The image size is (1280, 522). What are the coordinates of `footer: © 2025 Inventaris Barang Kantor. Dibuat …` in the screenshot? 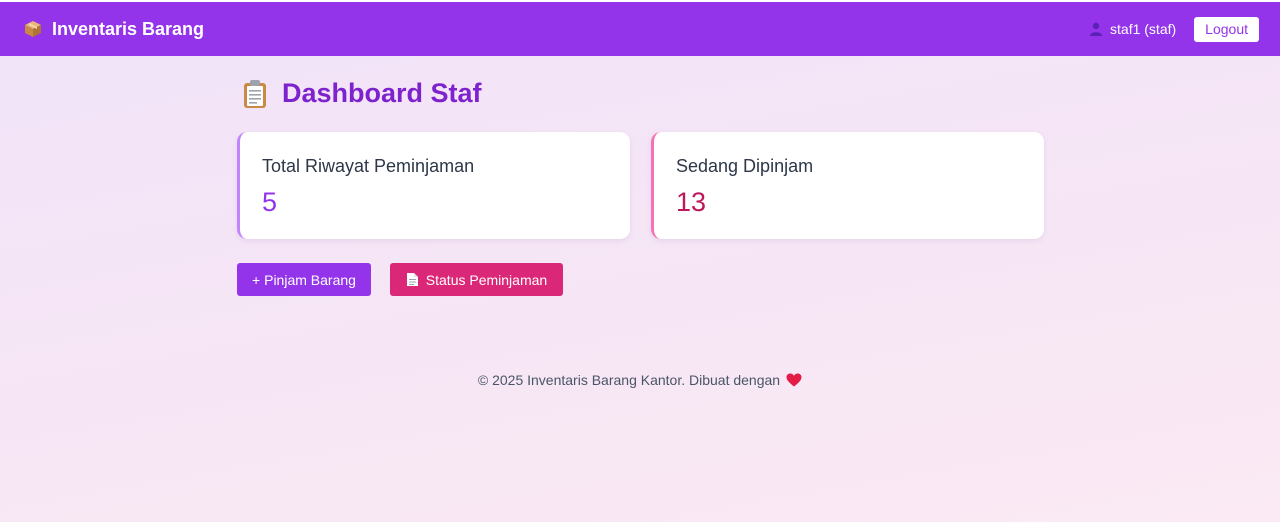 It's located at (640, 380).